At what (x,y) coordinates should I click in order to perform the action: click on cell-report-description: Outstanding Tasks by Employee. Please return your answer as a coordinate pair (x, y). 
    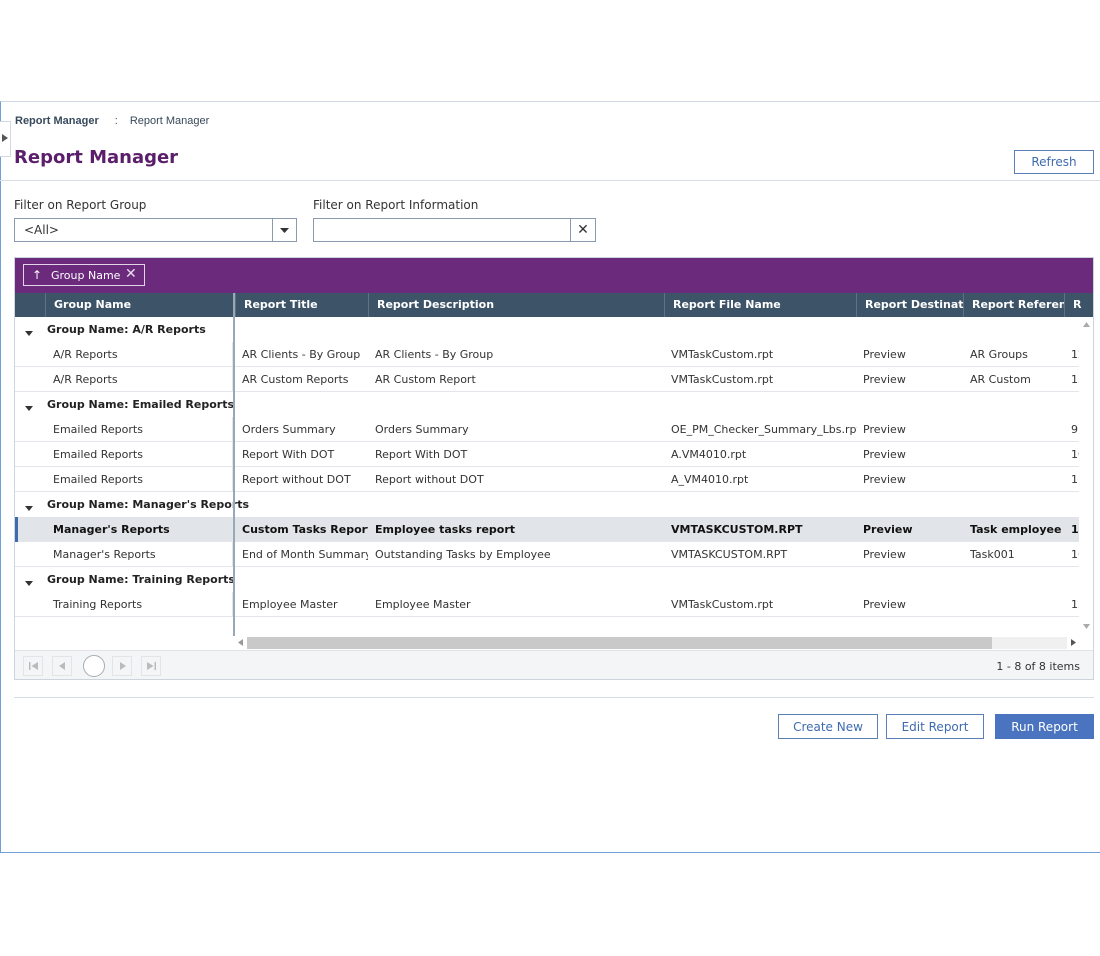
    Looking at the image, I should click on (463, 554).